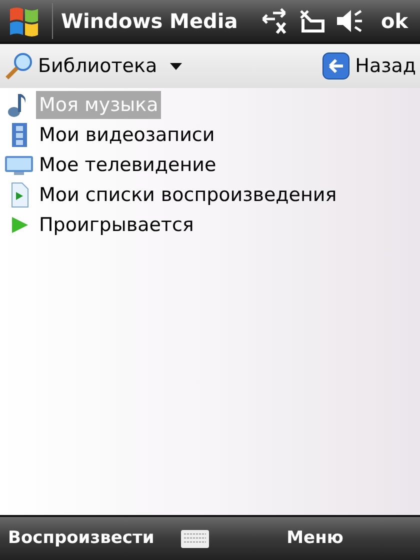  I want to click on magnifier-icon, so click(19, 66).